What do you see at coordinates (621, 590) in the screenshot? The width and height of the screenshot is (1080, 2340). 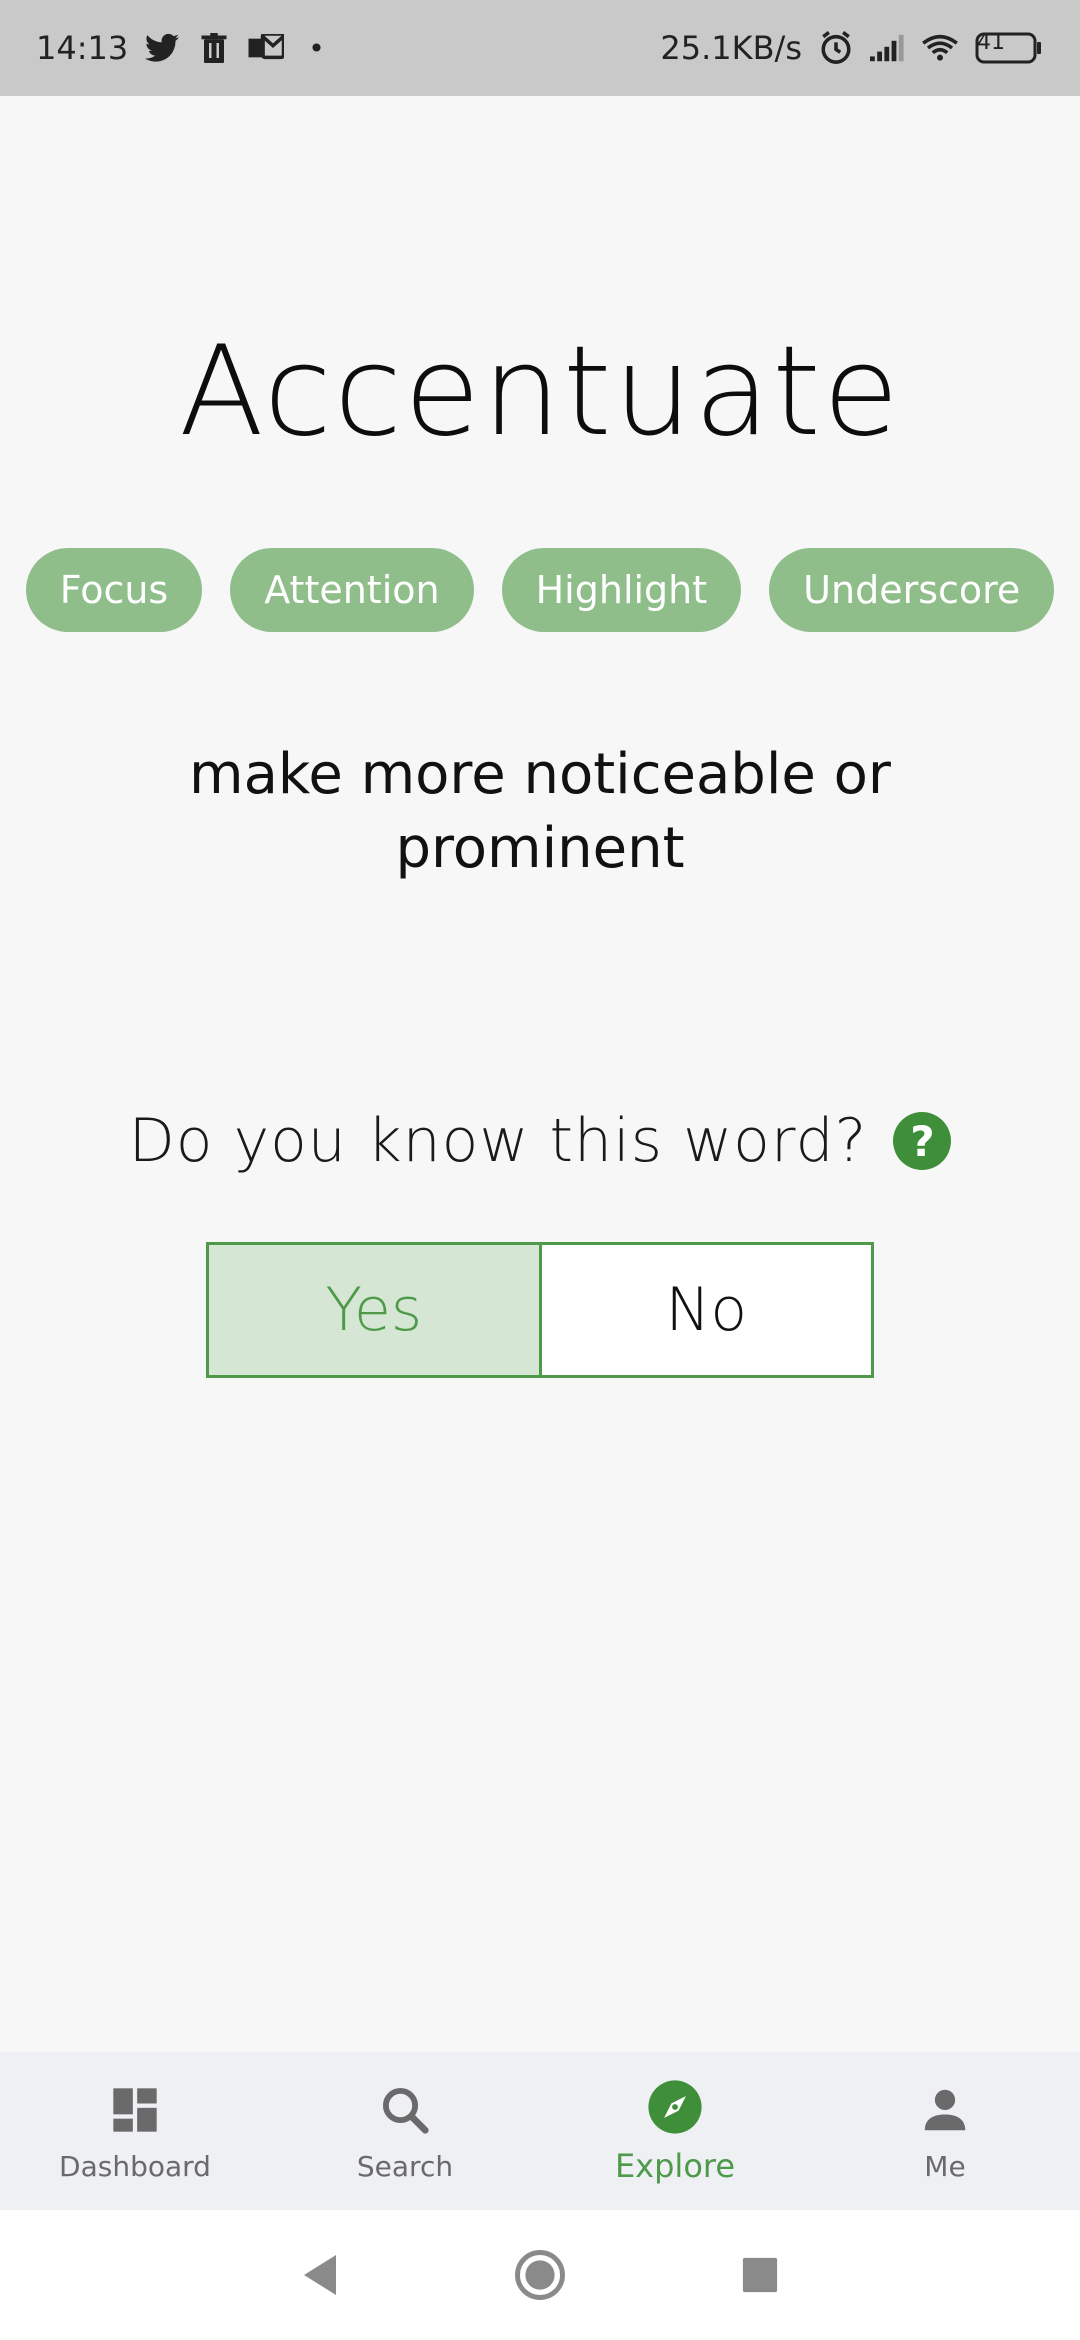 I see `synonym-chip: Highlight` at bounding box center [621, 590].